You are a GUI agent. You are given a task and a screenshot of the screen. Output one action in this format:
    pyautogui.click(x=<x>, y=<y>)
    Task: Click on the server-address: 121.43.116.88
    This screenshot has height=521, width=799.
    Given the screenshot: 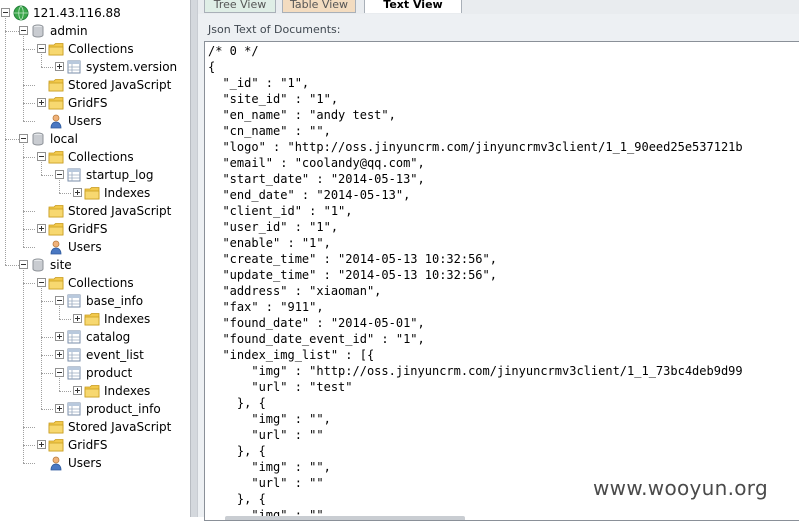 What is the action you would take?
    pyautogui.click(x=77, y=13)
    